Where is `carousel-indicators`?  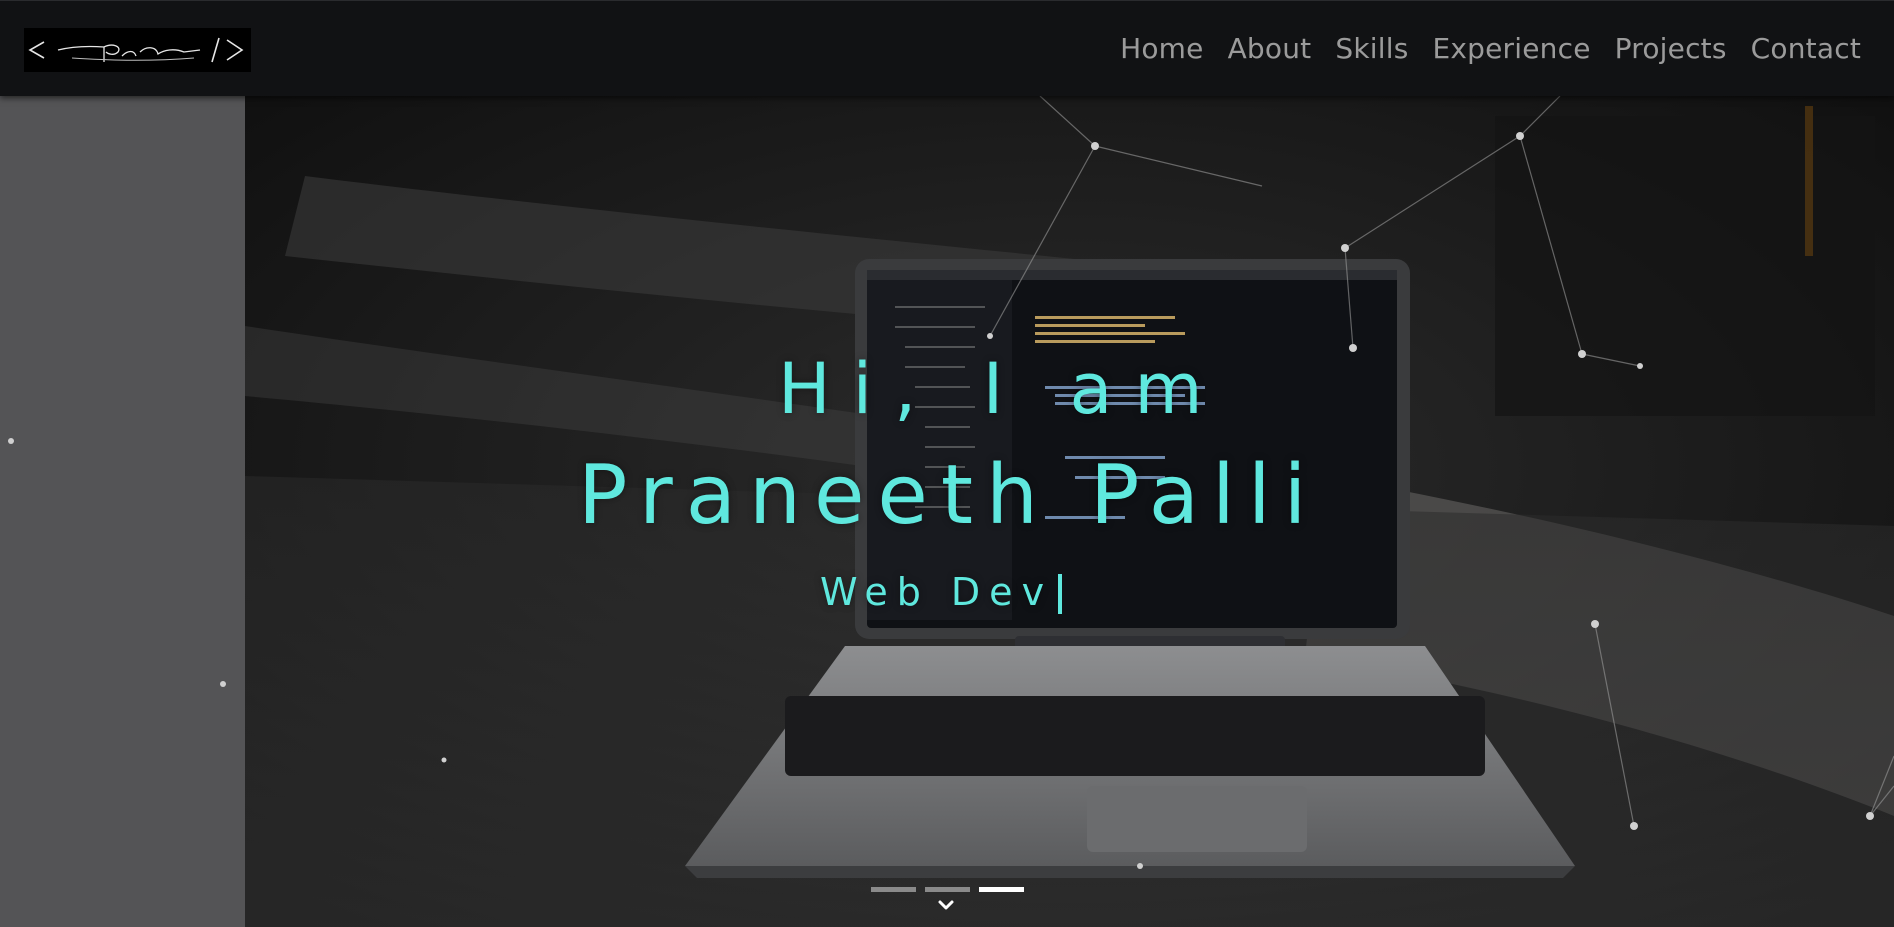 carousel-indicators is located at coordinates (947, 889).